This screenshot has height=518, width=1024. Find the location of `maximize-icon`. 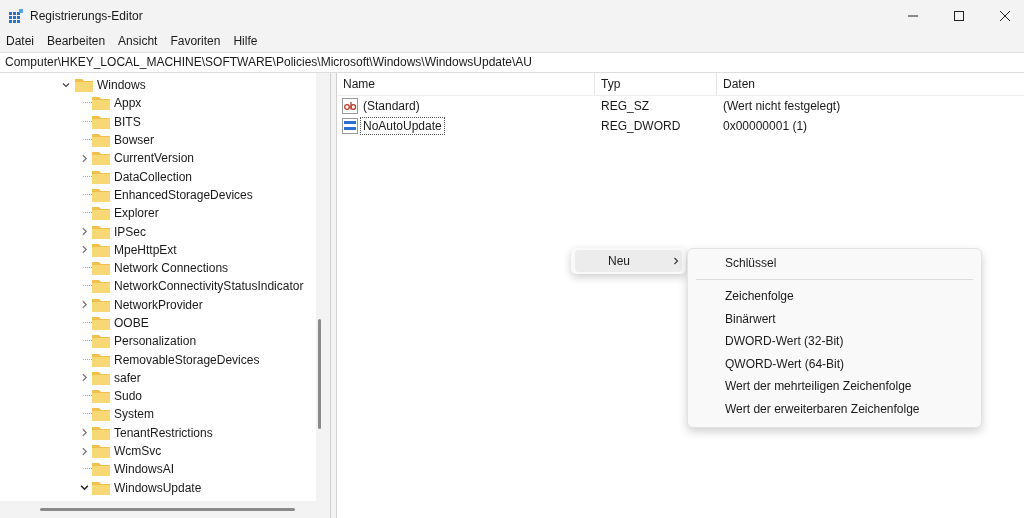

maximize-icon is located at coordinates (959, 15).